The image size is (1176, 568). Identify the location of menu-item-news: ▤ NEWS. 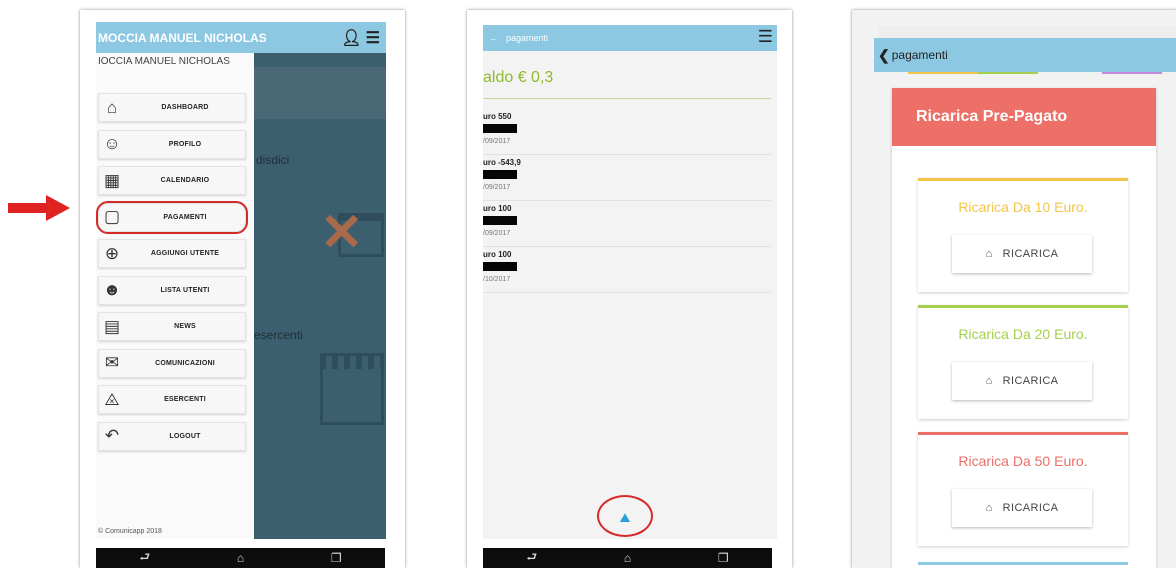
(172, 326).